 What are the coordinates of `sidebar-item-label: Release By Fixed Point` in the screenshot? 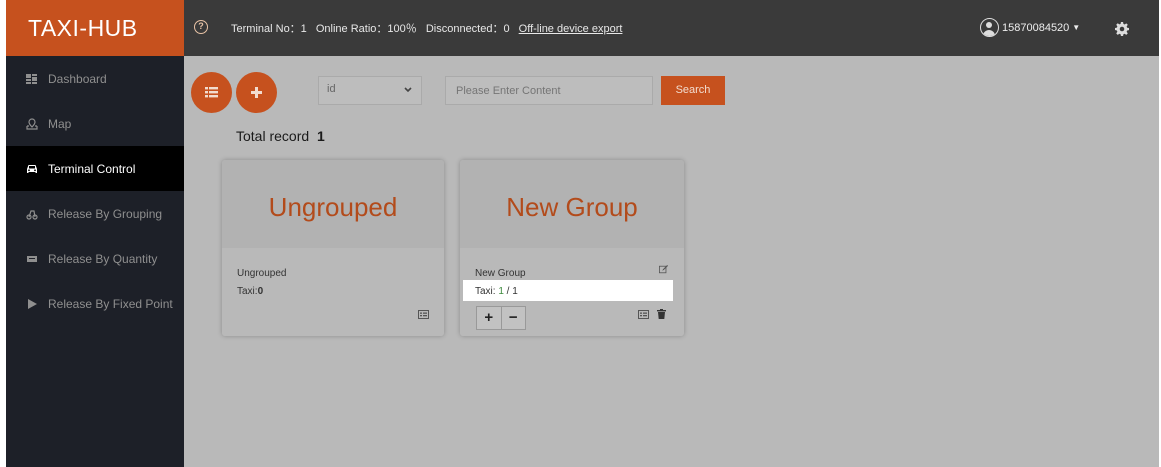 It's located at (110, 303).